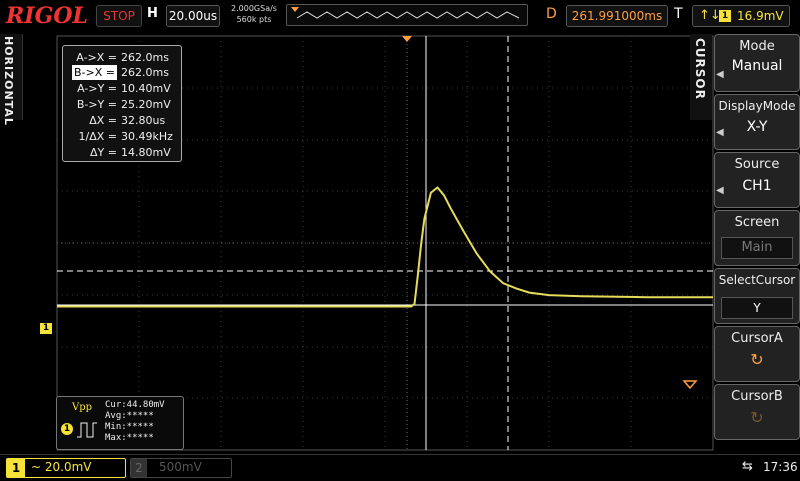 Image resolution: width=800 pixels, height=481 pixels. What do you see at coordinates (129, 427) in the screenshot?
I see `measure-minimum: Min:*****` at bounding box center [129, 427].